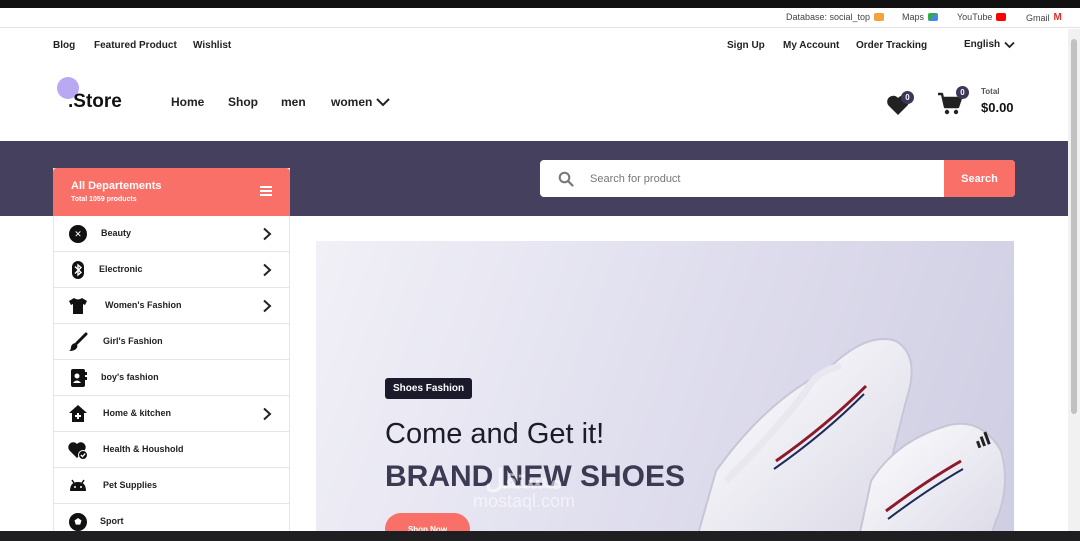  What do you see at coordinates (828, 17) in the screenshot?
I see `bookmark-label: Database: social_top` at bounding box center [828, 17].